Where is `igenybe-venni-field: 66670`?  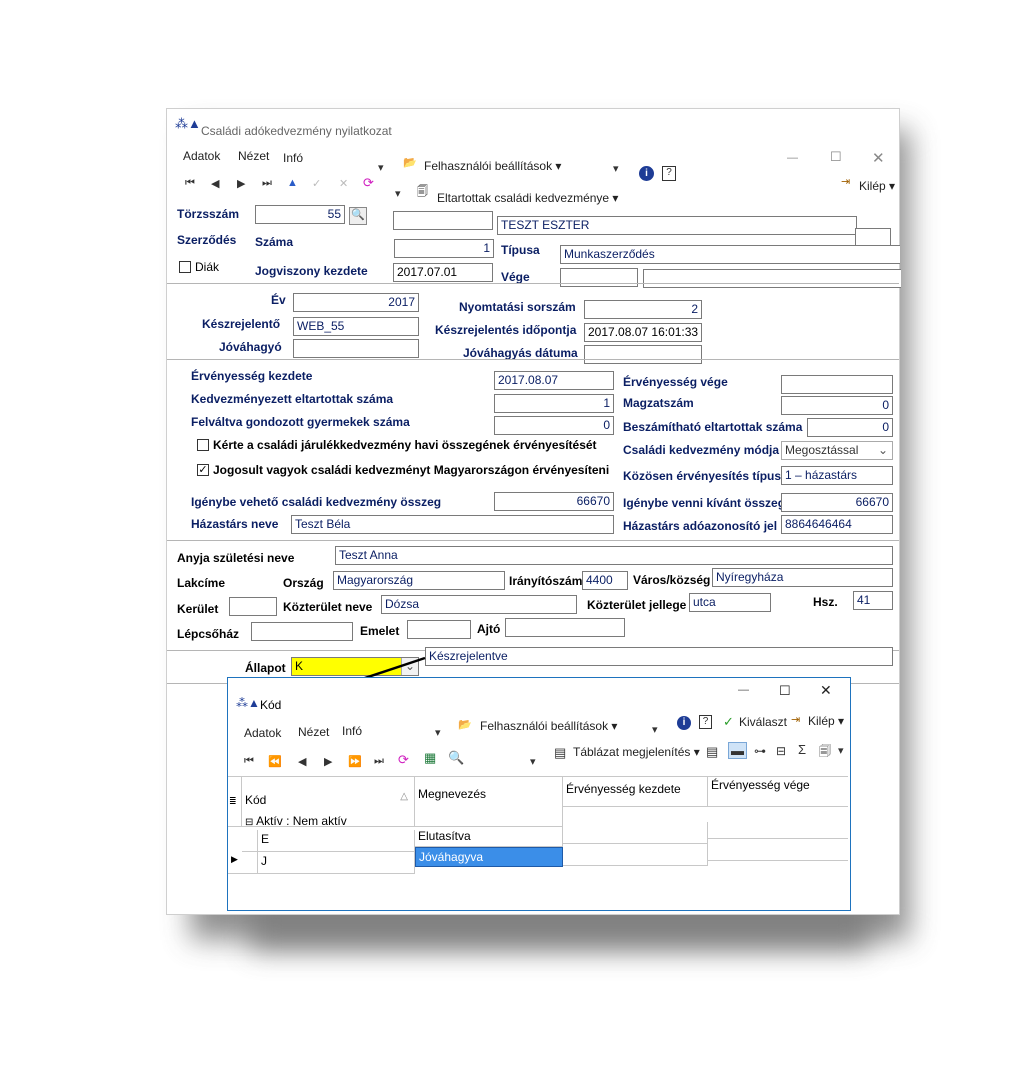
igenybe-venni-field: 66670 is located at coordinates (837, 502).